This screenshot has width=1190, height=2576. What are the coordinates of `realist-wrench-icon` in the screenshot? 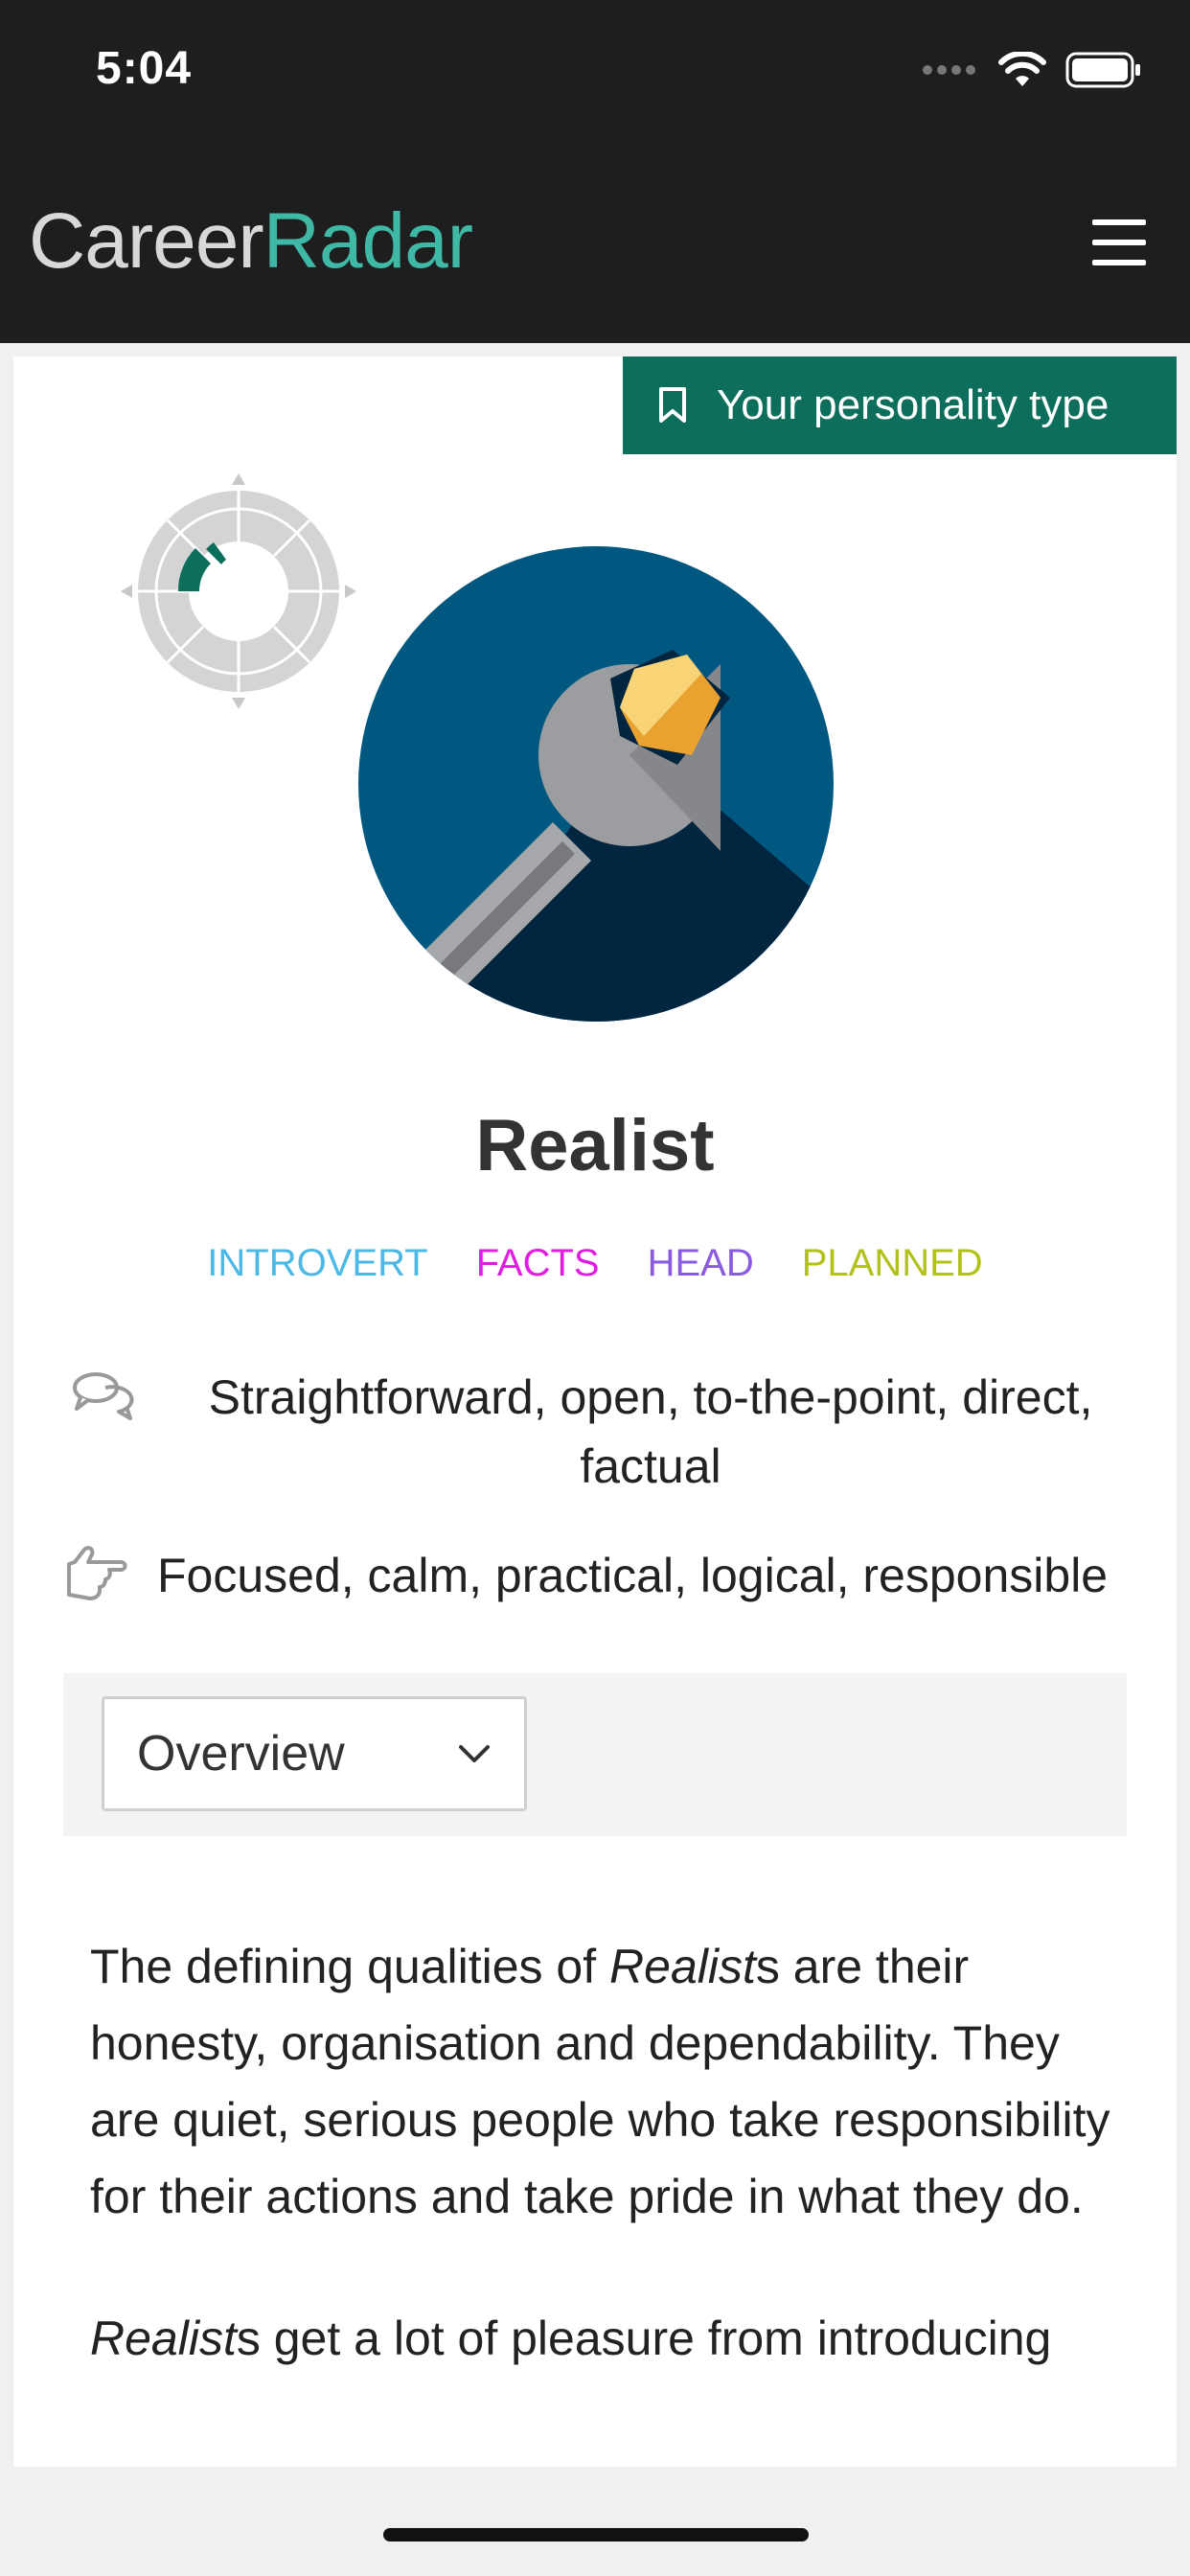 It's located at (596, 784).